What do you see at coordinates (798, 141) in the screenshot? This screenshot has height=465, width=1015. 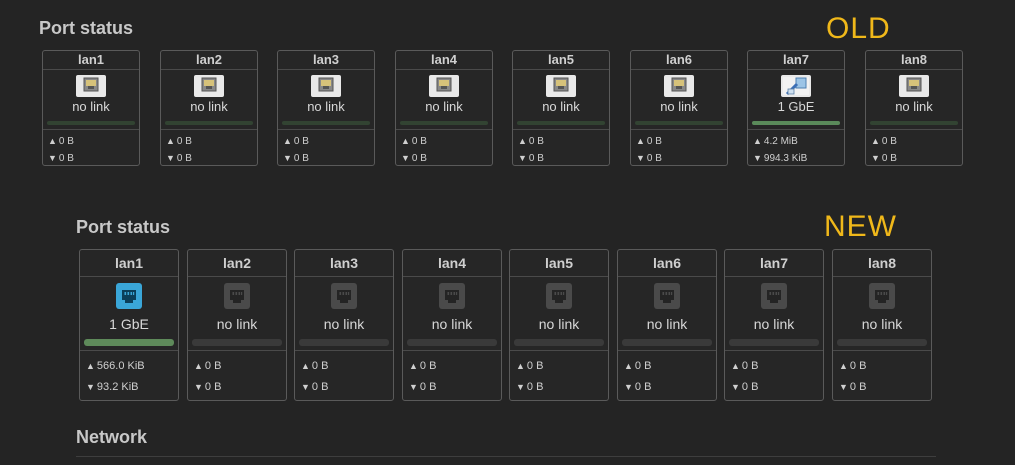 I see `tx-stat: ▲ 4.2 MiB` at bounding box center [798, 141].